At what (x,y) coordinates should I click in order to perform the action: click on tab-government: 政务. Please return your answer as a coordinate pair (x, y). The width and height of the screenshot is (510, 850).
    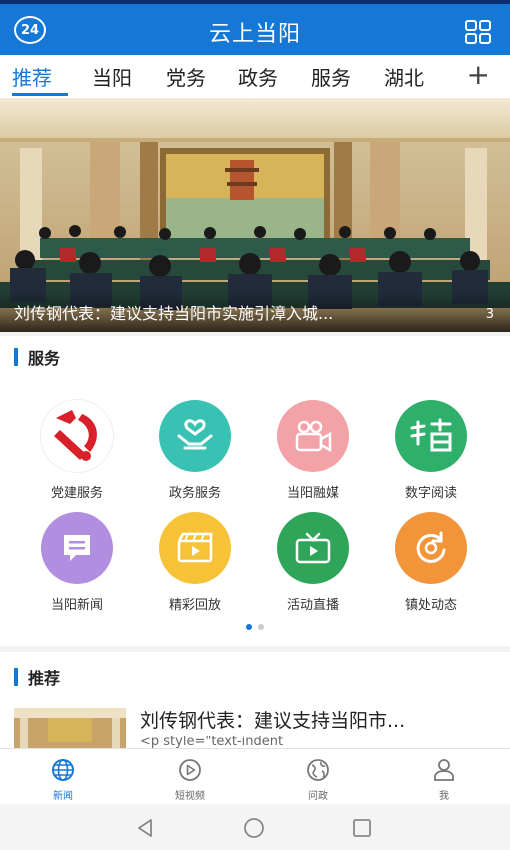
    Looking at the image, I should click on (258, 76).